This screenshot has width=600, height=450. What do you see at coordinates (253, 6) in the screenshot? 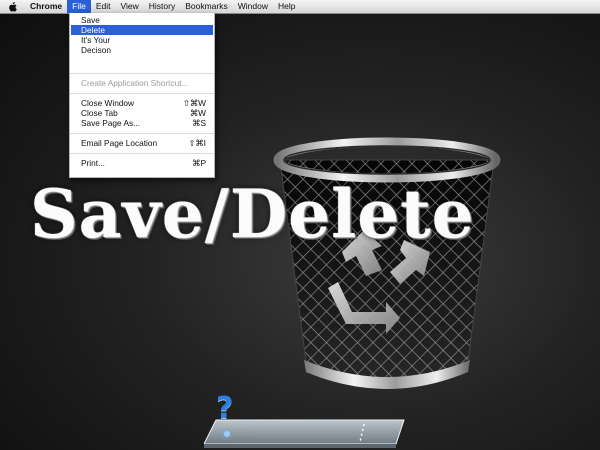
I see `menu-window: Window` at bounding box center [253, 6].